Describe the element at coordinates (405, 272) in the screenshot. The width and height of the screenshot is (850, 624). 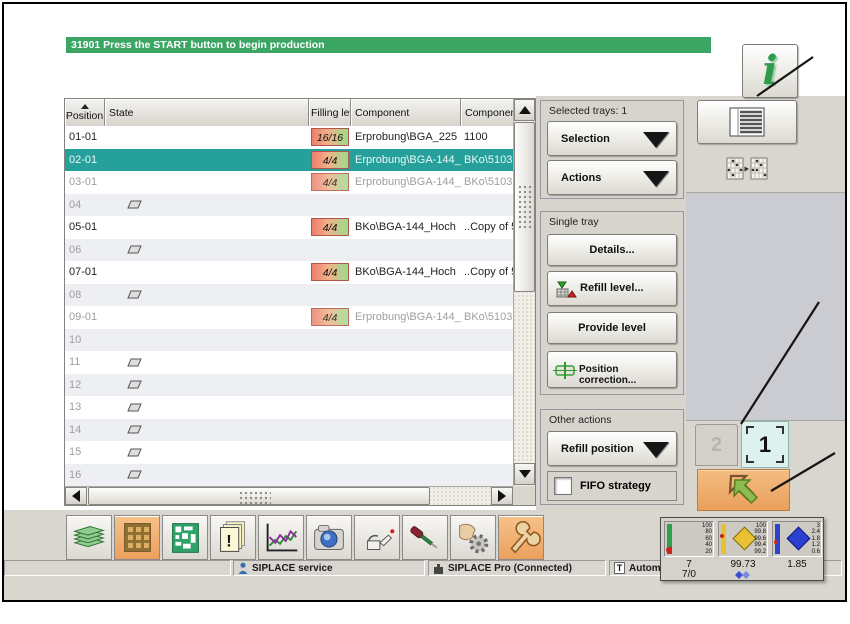
I see `cell-component: BKo\BGA-144_Hoch` at that location.